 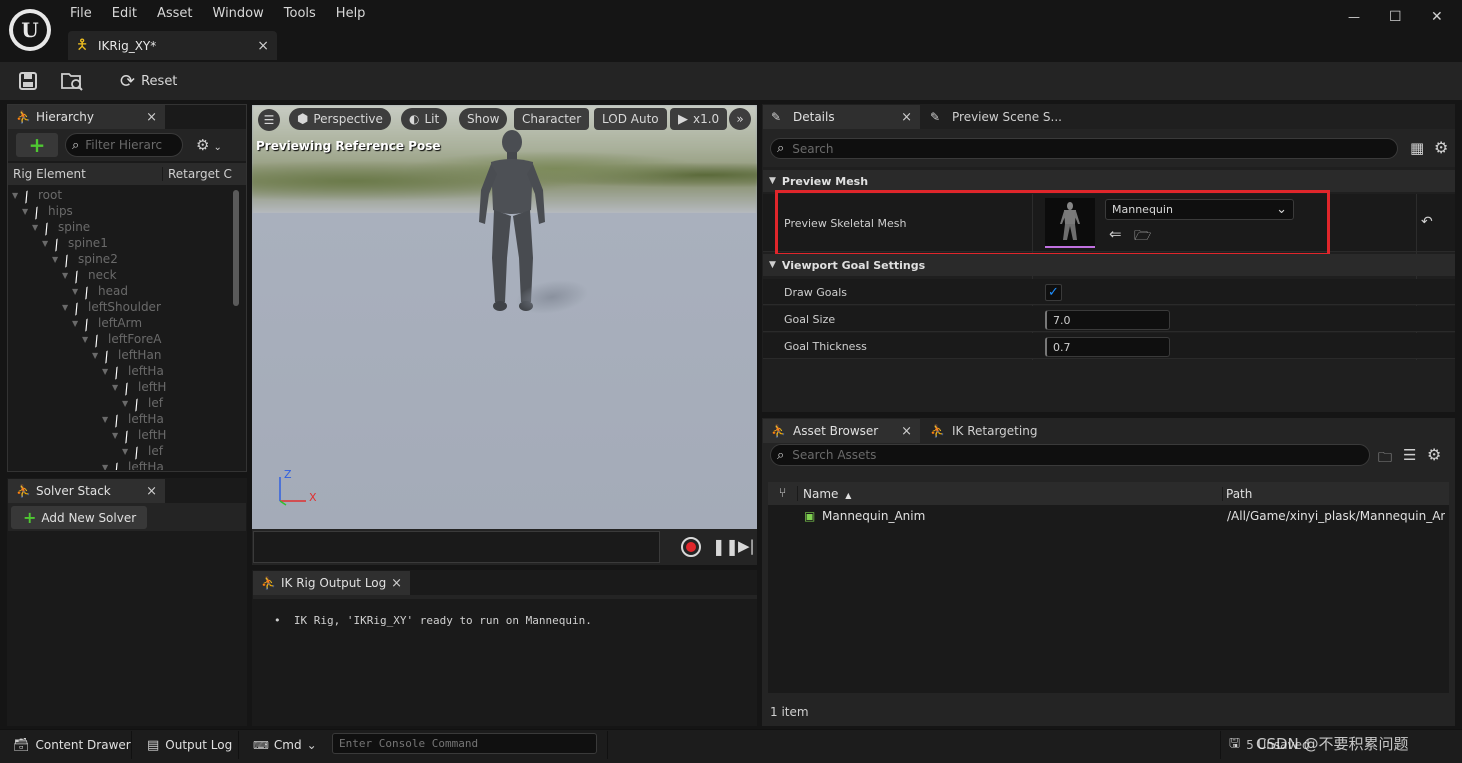 What do you see at coordinates (285, 745) in the screenshot?
I see `cmd-selector: ⌨ Cmd ⌄` at bounding box center [285, 745].